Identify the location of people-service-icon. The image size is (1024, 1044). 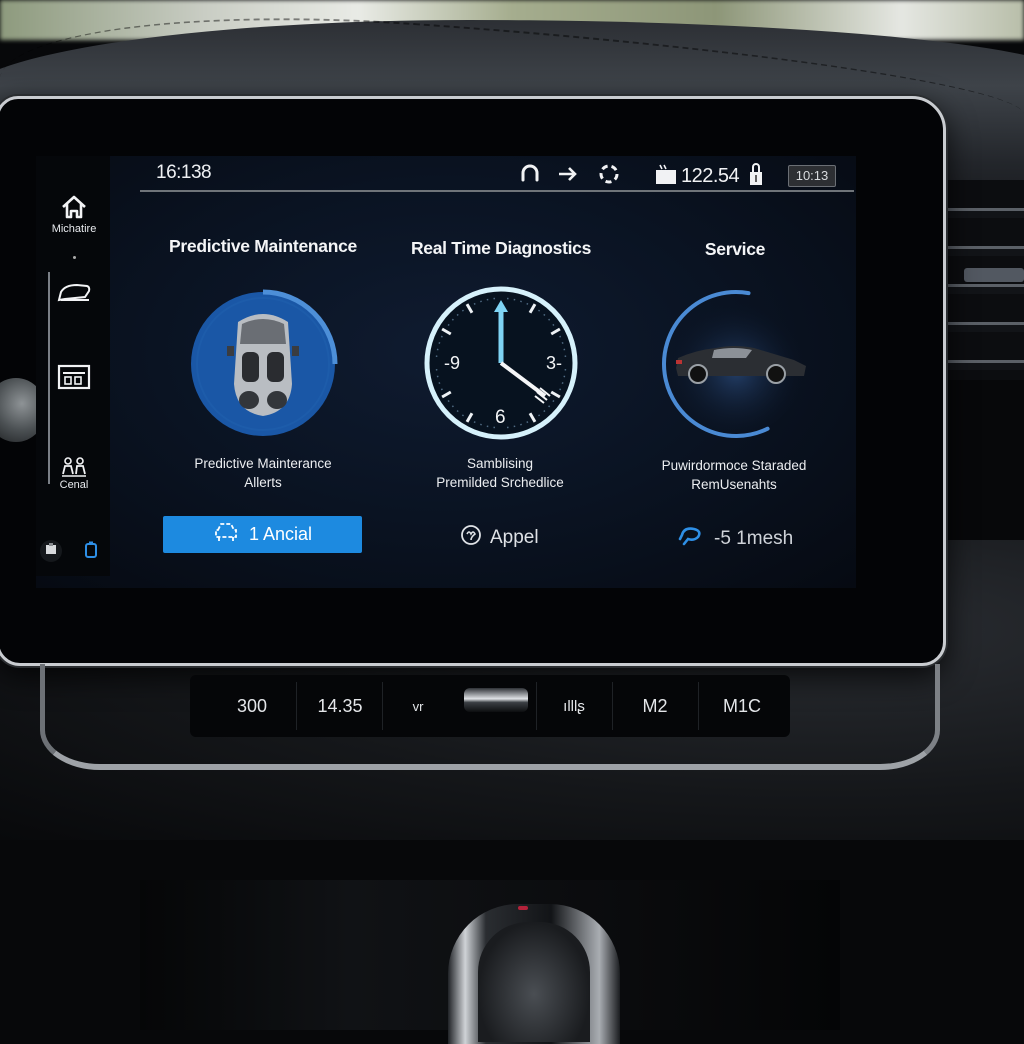
(74, 467).